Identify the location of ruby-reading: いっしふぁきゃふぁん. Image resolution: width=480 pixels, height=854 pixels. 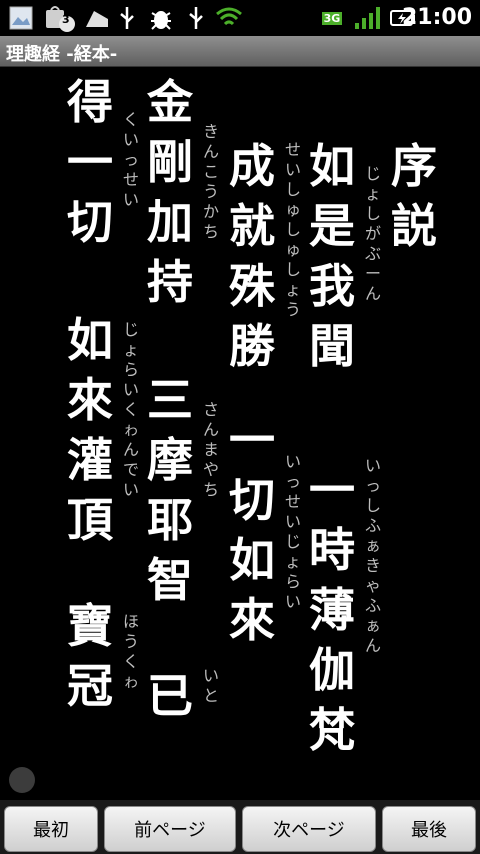
(372, 555).